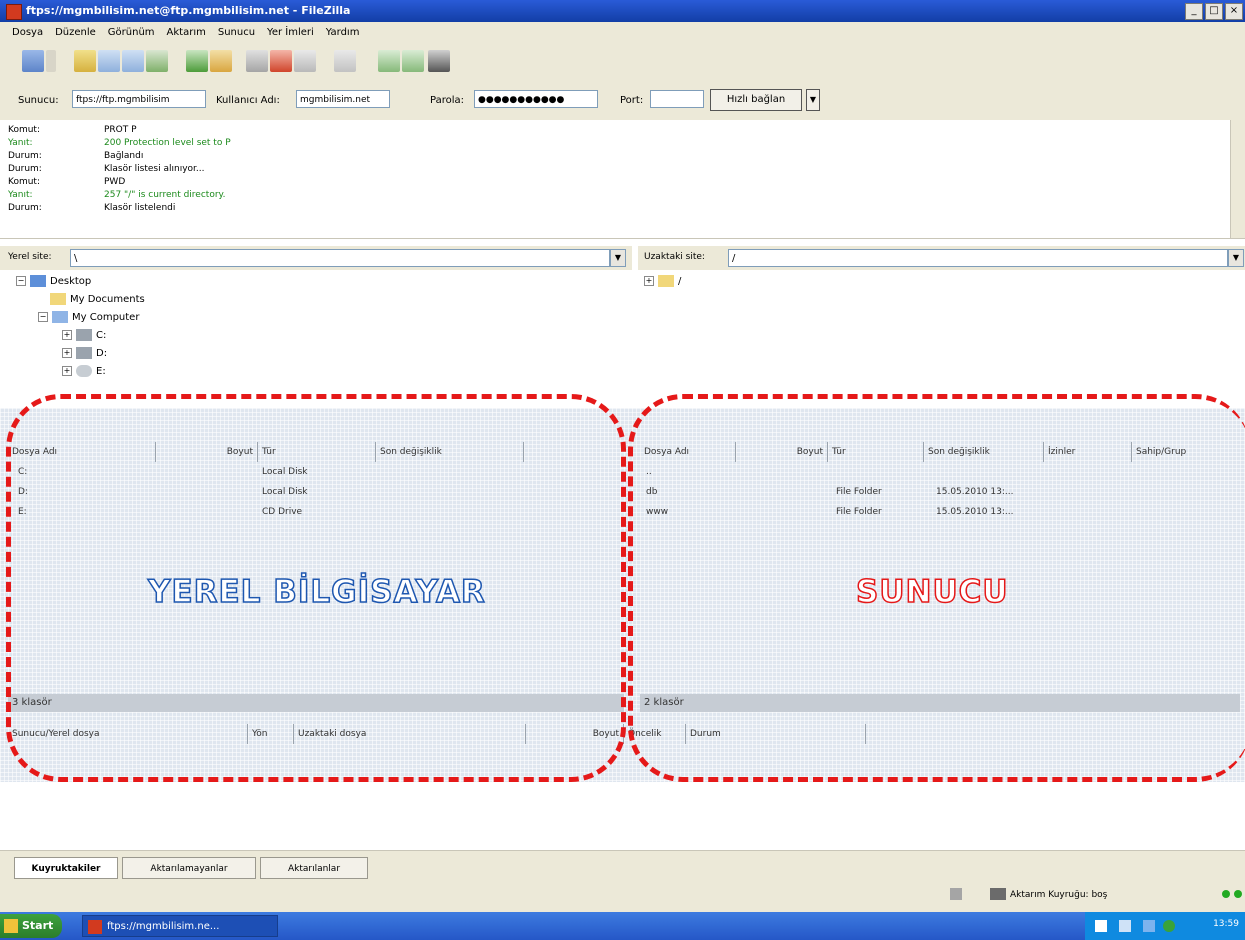 This screenshot has width=1245, height=940. Describe the element at coordinates (1236, 258) in the screenshot. I see `remote-site-dropdown-icon: ▼` at that location.